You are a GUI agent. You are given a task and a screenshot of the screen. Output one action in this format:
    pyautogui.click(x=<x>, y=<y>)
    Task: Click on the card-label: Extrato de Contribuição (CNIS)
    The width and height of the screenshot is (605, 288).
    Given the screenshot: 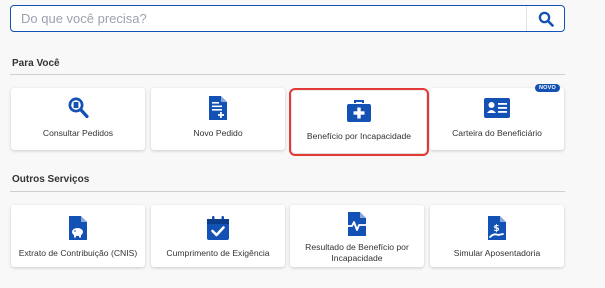 What is the action you would take?
    pyautogui.click(x=78, y=253)
    